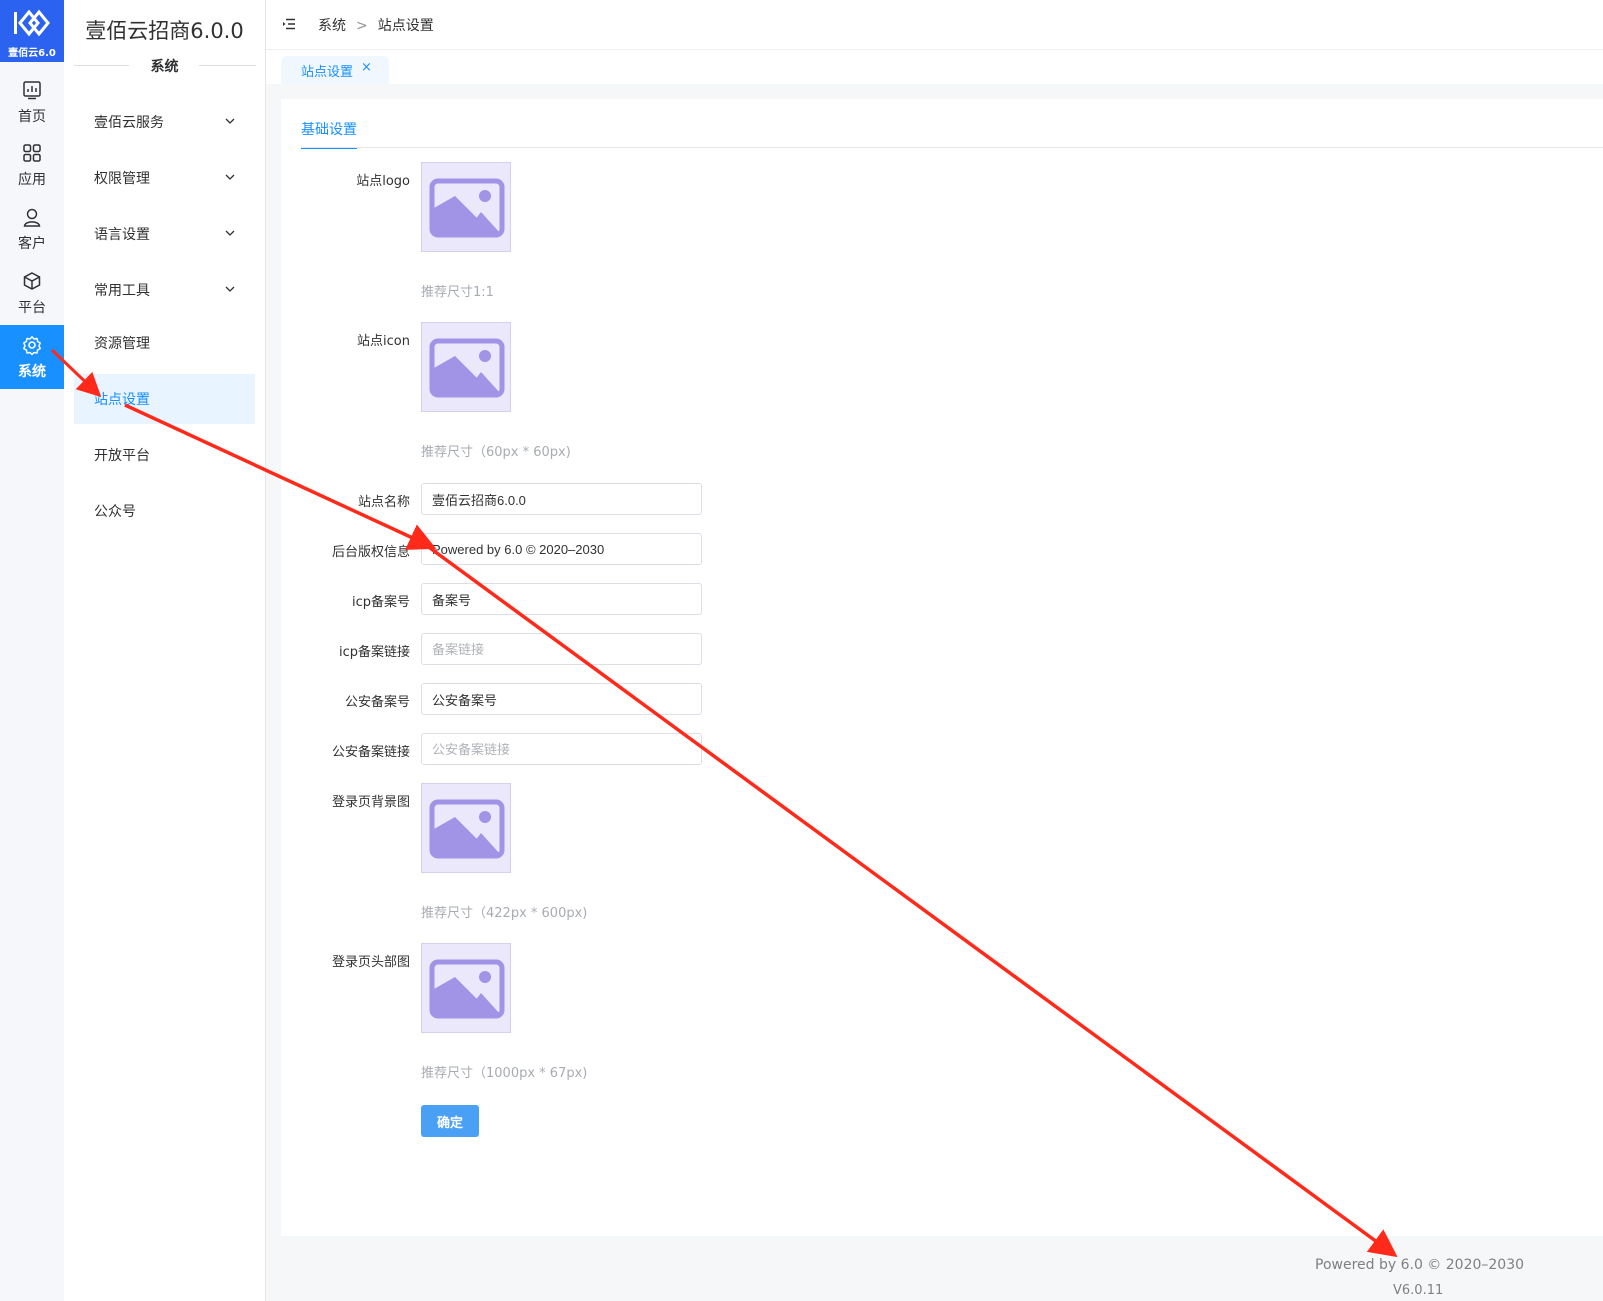  Describe the element at coordinates (561, 699) in the screenshot. I see `police-record-input` at that location.